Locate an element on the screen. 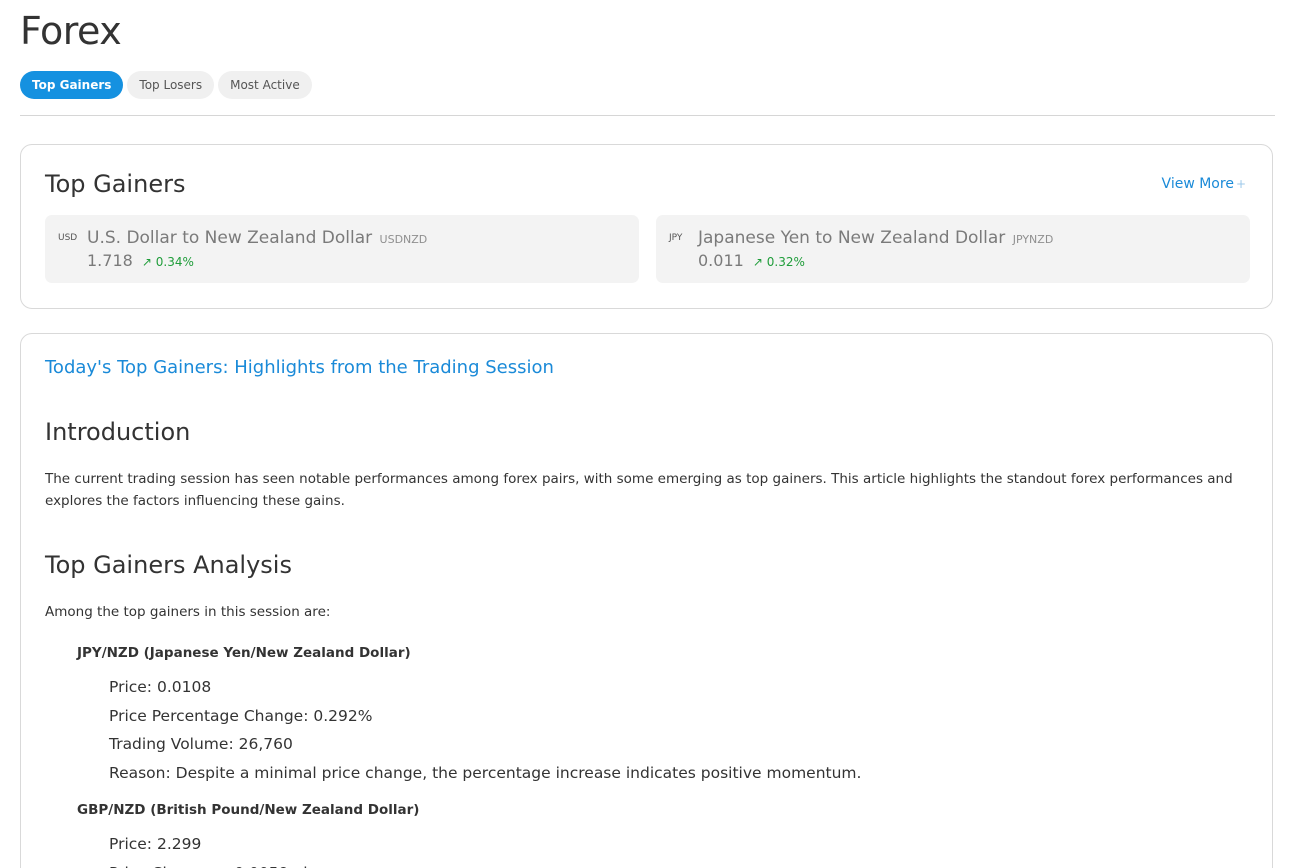 The width and height of the screenshot is (1296, 868). pair-price-row: 1.718 ↗ 0.34% is located at coordinates (140, 261).